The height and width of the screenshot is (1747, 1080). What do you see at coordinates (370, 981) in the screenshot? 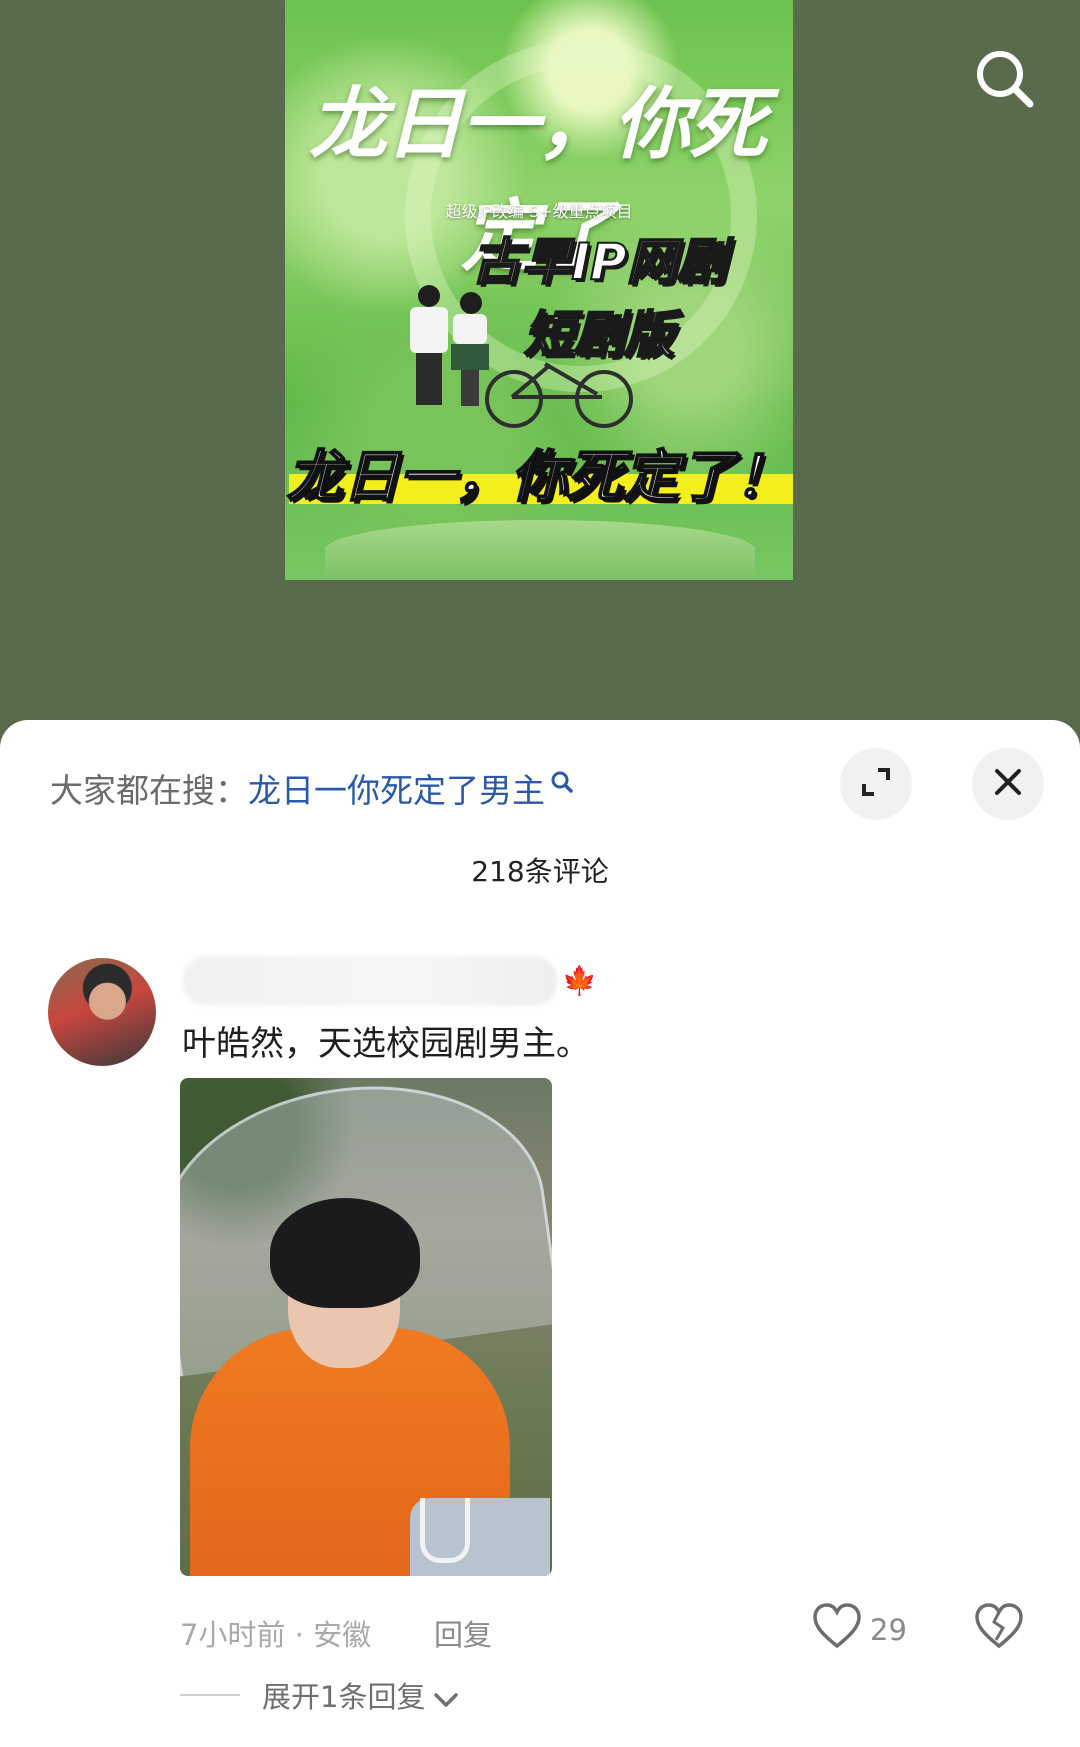
I see `username-redacted` at bounding box center [370, 981].